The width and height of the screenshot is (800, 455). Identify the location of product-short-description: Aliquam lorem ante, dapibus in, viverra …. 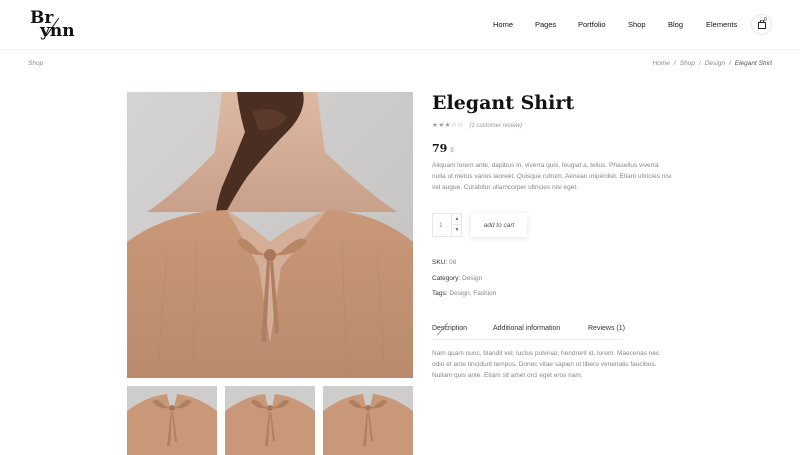
(552, 176).